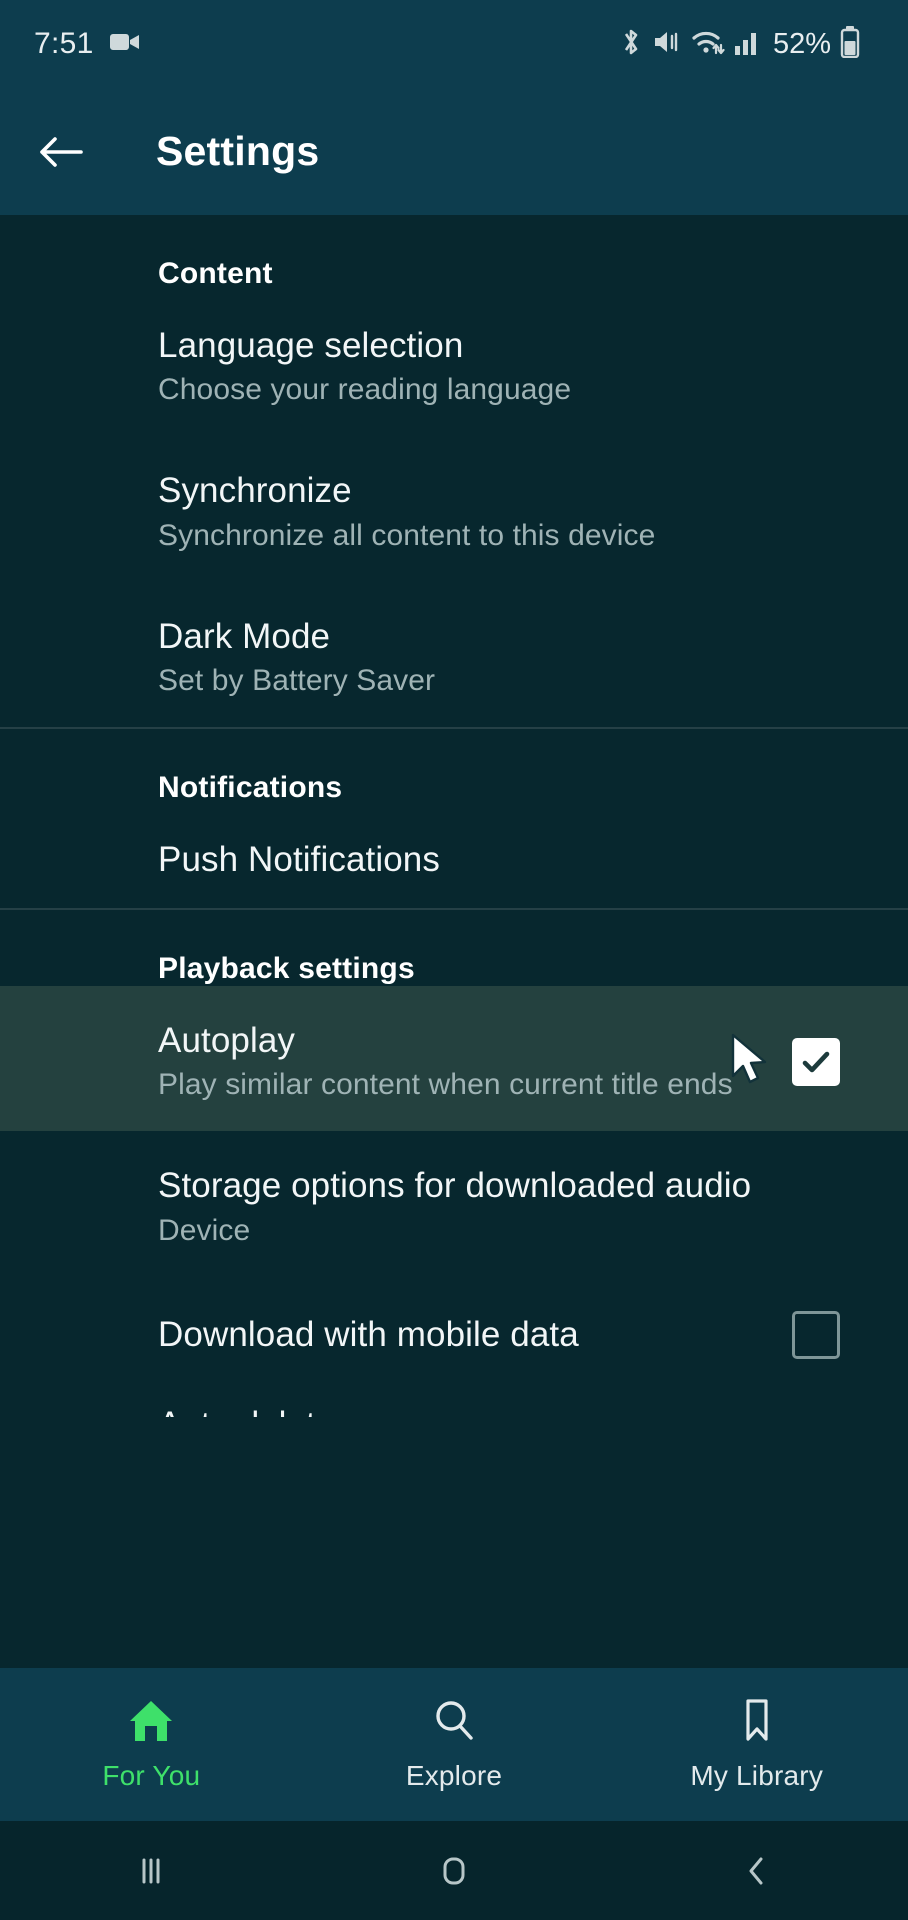 This screenshot has width=908, height=1920. I want to click on section-header-notifications: Notifications, so click(250, 787).